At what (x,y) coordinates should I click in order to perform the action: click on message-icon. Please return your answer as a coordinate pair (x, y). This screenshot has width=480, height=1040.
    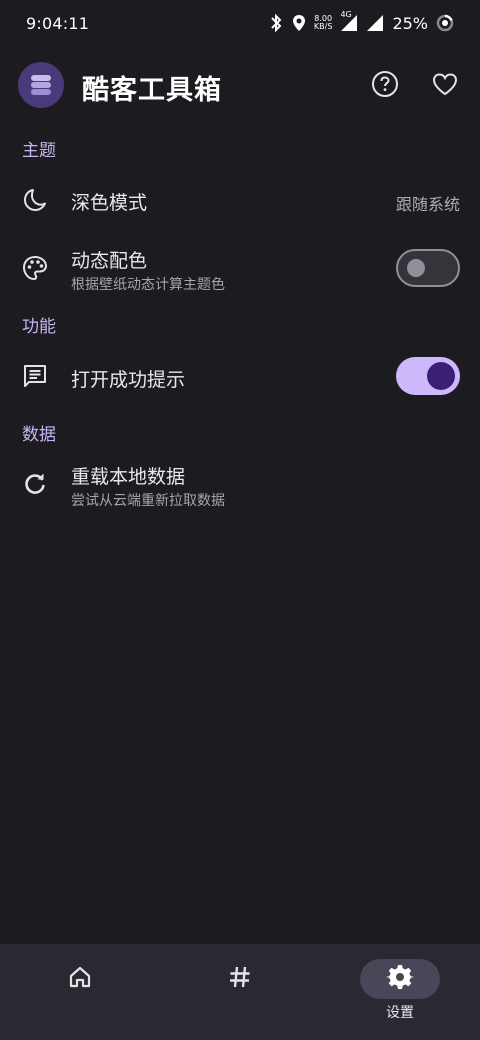
    Looking at the image, I should click on (35, 376).